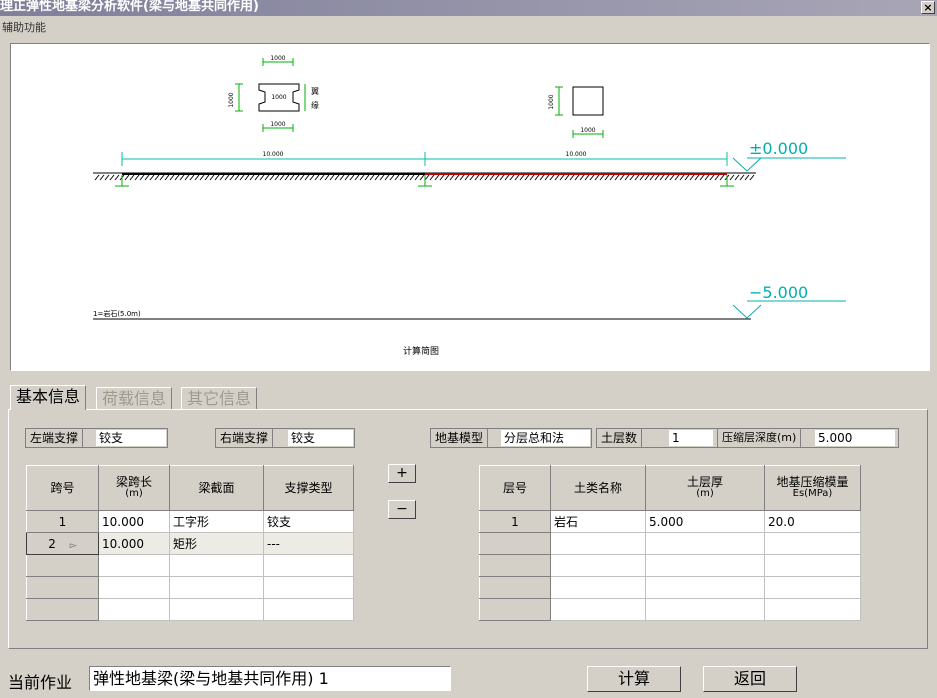 This screenshot has width=937, height=698. What do you see at coordinates (855, 438) in the screenshot?
I see `compress-depth-field: 5.000` at bounding box center [855, 438].